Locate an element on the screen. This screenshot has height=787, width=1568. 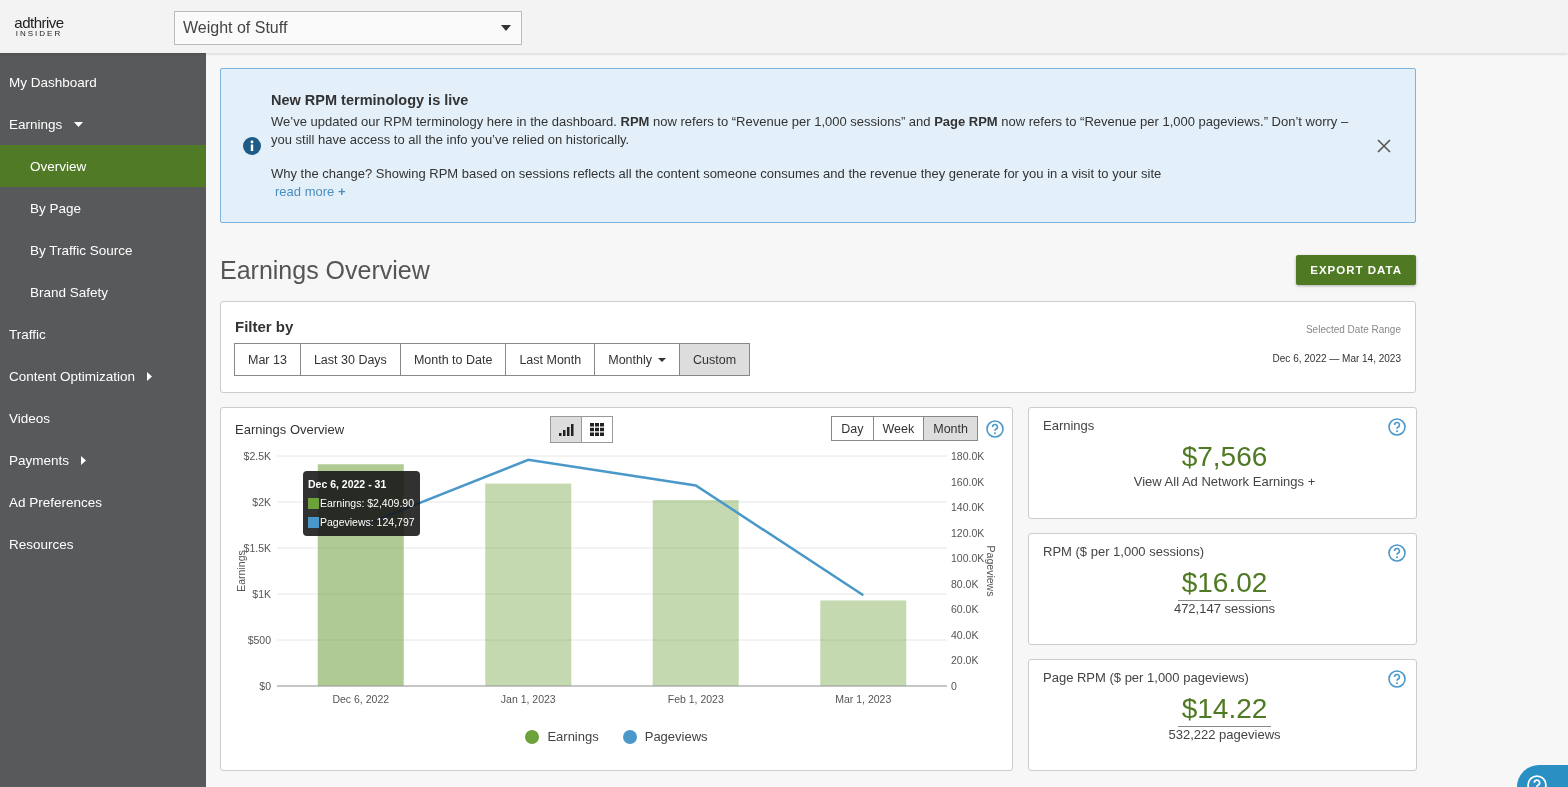
logo: adthrive INSIDER is located at coordinates (39, 26).